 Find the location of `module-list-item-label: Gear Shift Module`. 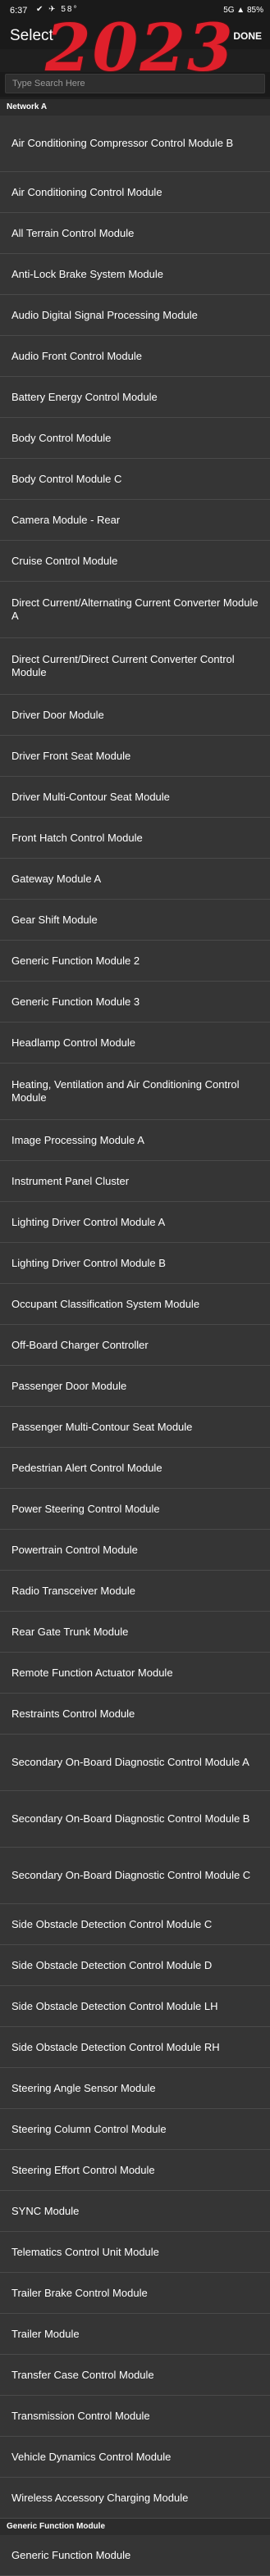

module-list-item-label: Gear Shift Module is located at coordinates (54, 920).